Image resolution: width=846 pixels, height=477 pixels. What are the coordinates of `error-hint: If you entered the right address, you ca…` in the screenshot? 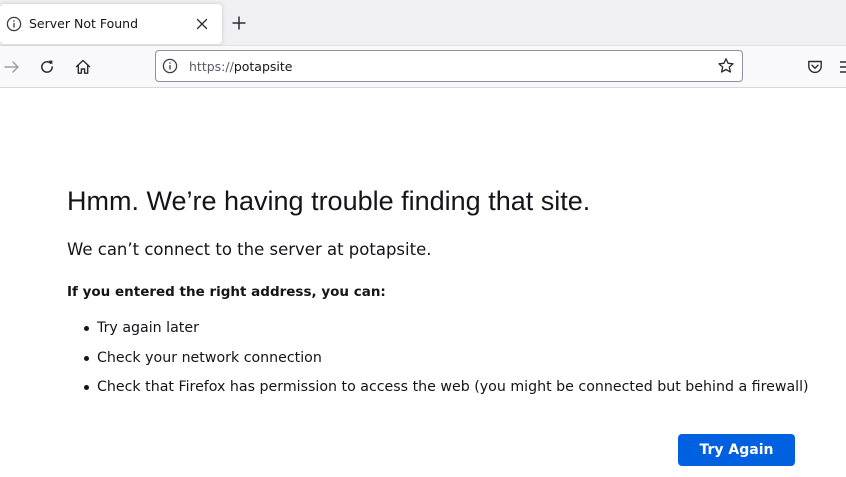 It's located at (226, 292).